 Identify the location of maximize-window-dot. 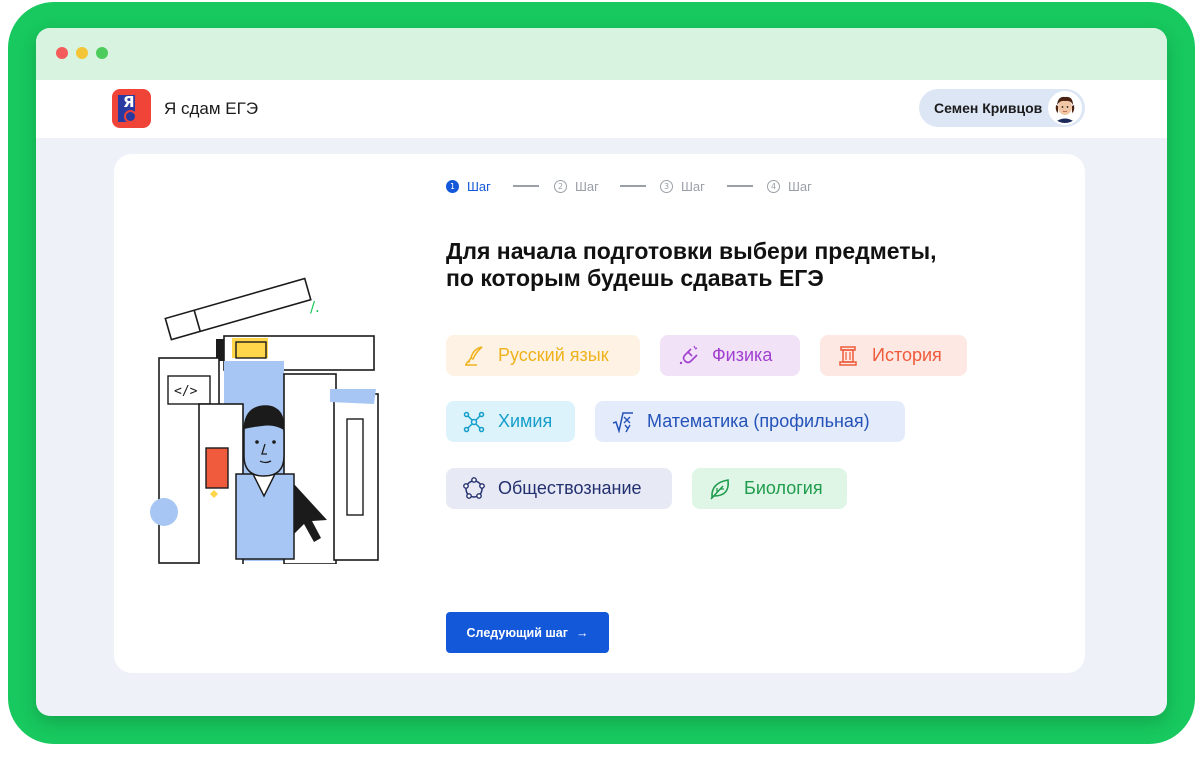
(102, 53).